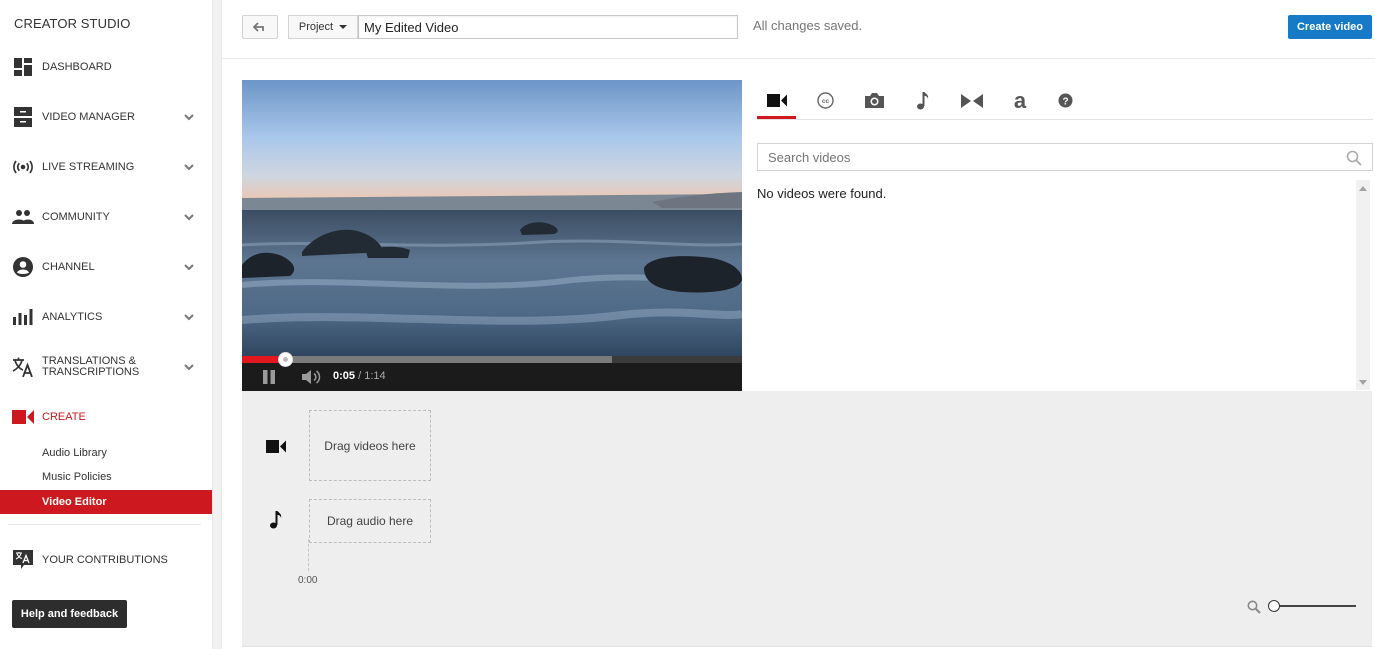  I want to click on sidebar-item-analytics: ANALYTICS, so click(106, 317).